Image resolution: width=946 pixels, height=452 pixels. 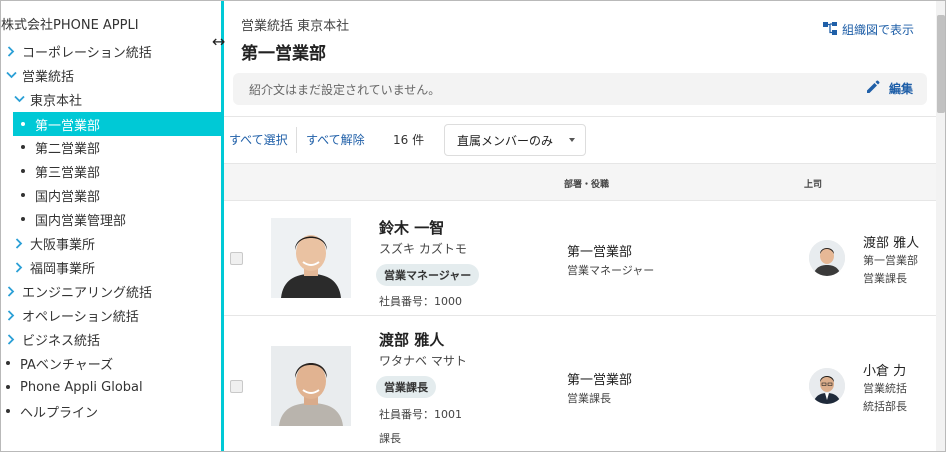 I want to click on manager-name: 渡部 雅人, so click(x=891, y=241).